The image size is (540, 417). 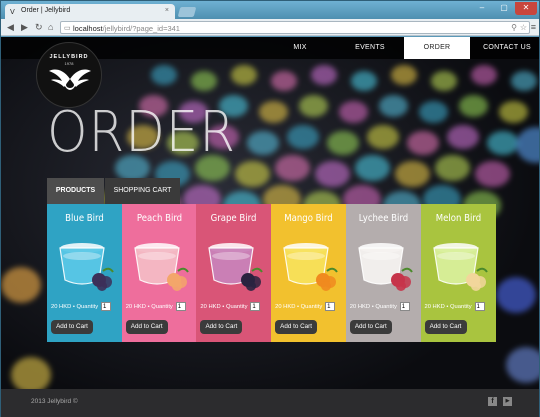 What do you see at coordinates (54, 401) in the screenshot?
I see `copyright-text: 2013 Jellybird ©` at bounding box center [54, 401].